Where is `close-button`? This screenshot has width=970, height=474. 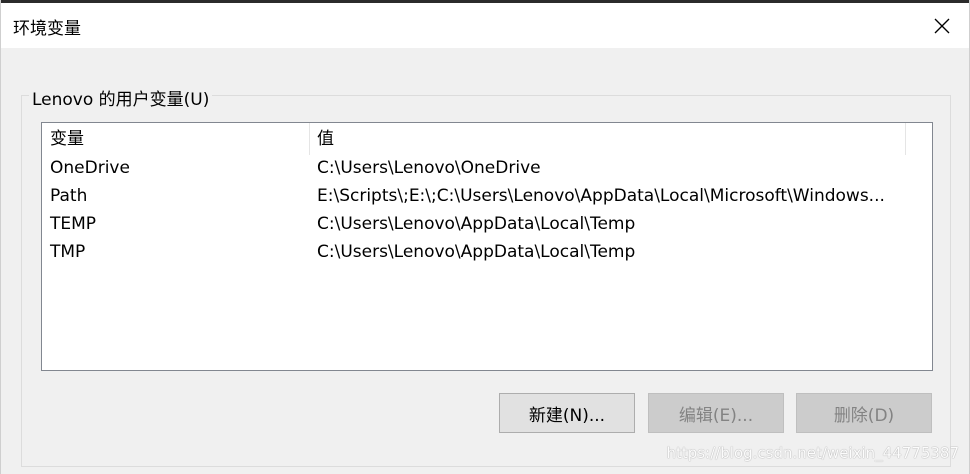 close-button is located at coordinates (942, 26).